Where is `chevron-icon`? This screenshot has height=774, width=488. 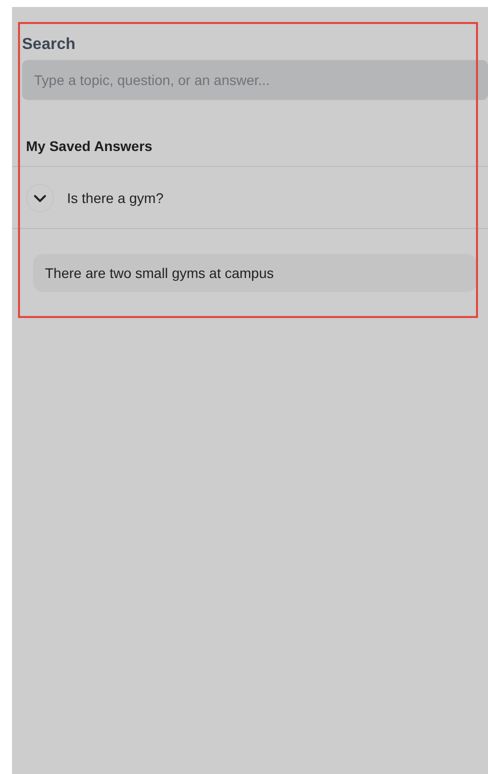 chevron-icon is located at coordinates (40, 198).